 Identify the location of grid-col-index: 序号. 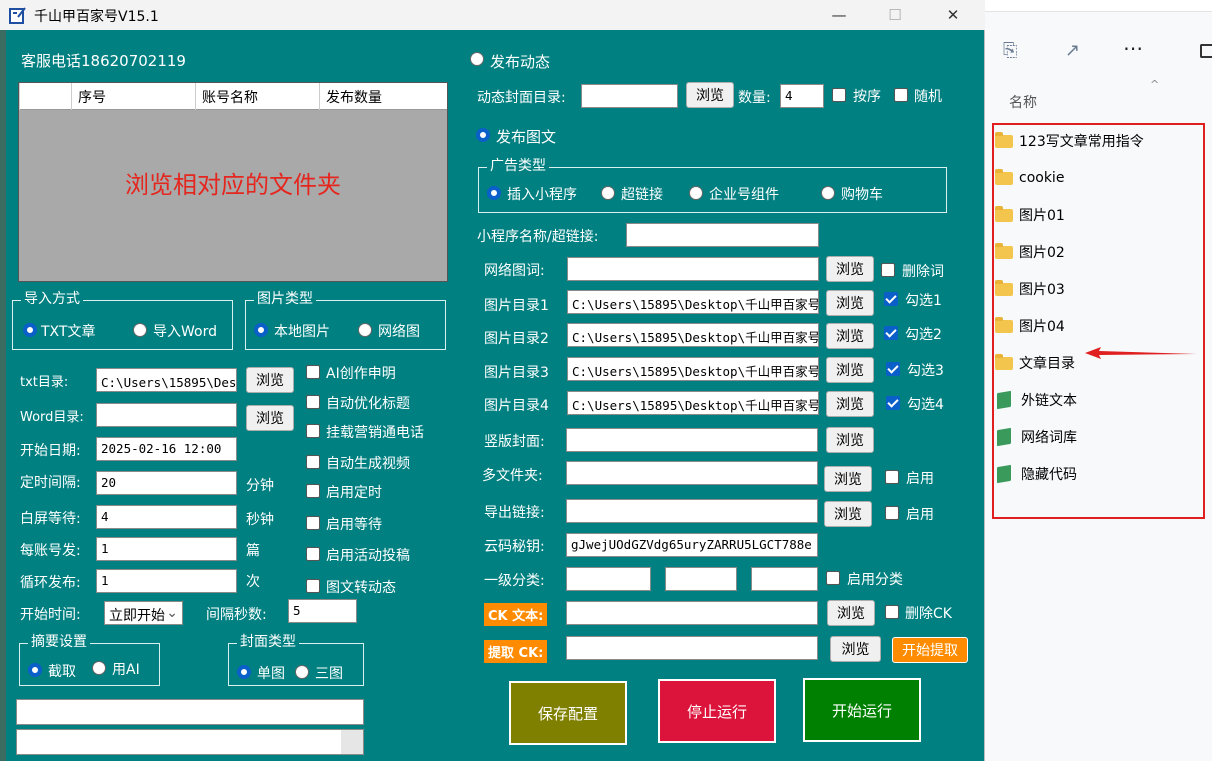
(133, 96).